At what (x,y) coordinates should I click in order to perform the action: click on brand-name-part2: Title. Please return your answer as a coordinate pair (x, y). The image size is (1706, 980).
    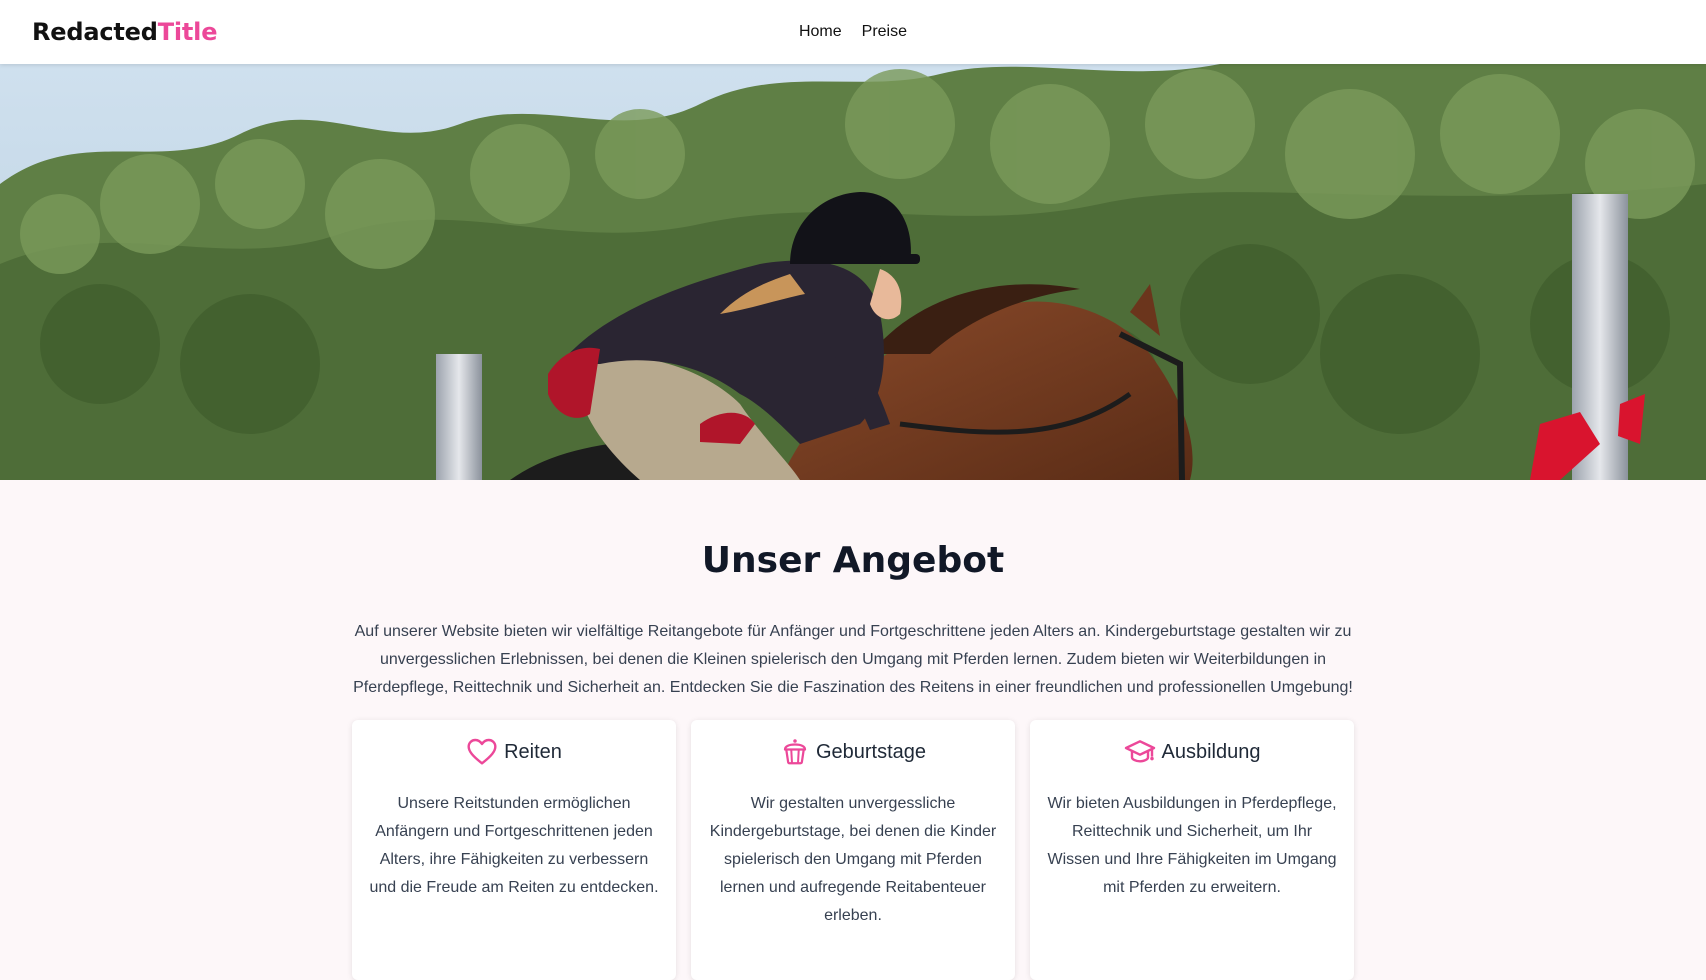
    Looking at the image, I should click on (187, 32).